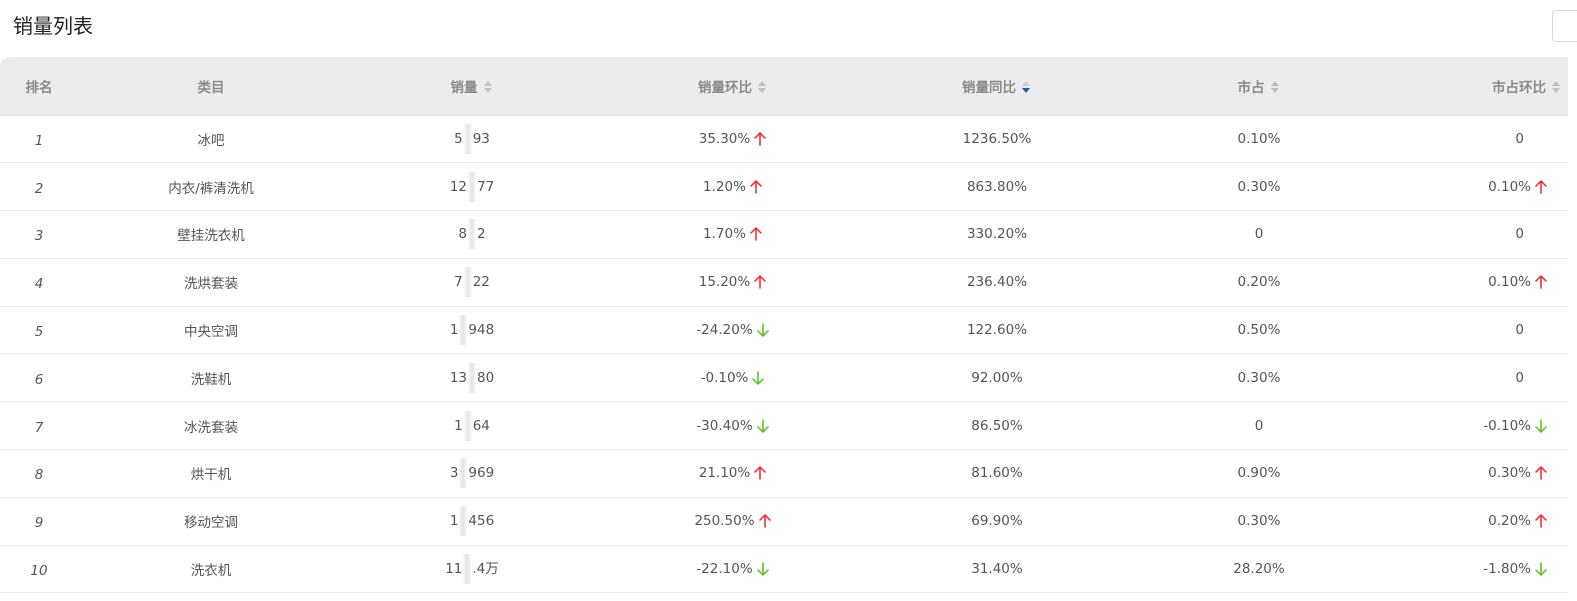 The height and width of the screenshot is (601, 1577). What do you see at coordinates (1259, 282) in the screenshot?
I see `share-cell: 0.20%` at bounding box center [1259, 282].